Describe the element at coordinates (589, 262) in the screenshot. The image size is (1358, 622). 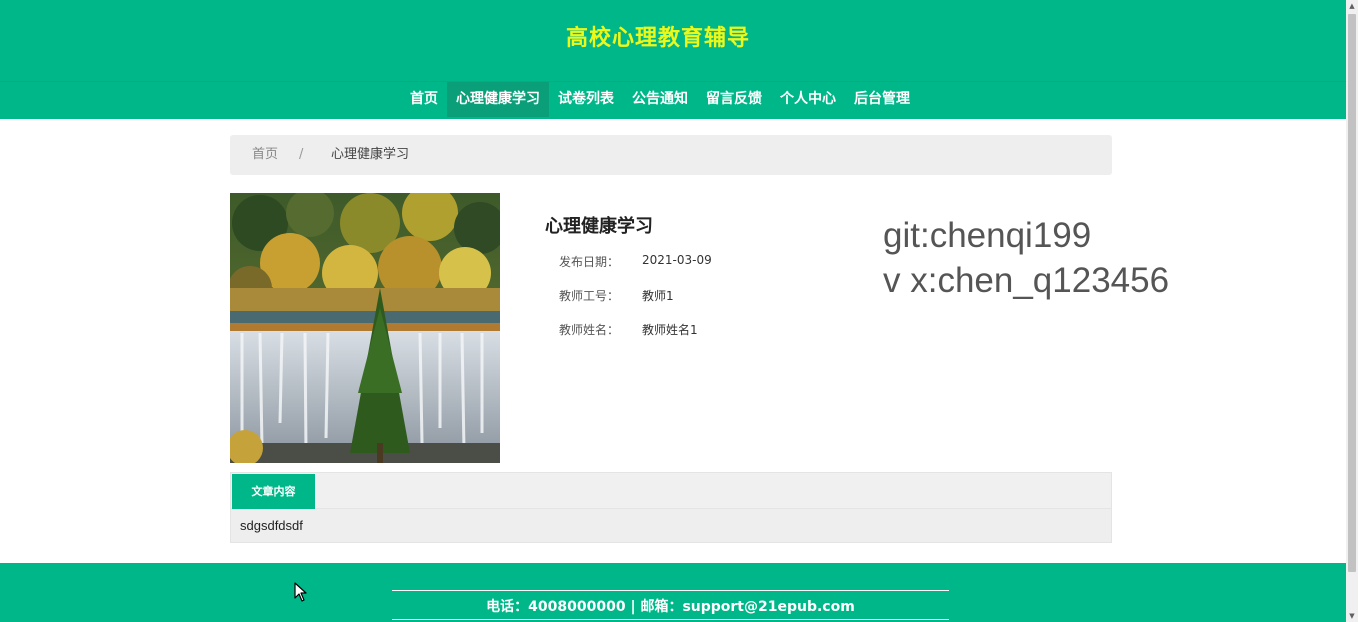
I see `publish-date-label: 发布日期：` at that location.